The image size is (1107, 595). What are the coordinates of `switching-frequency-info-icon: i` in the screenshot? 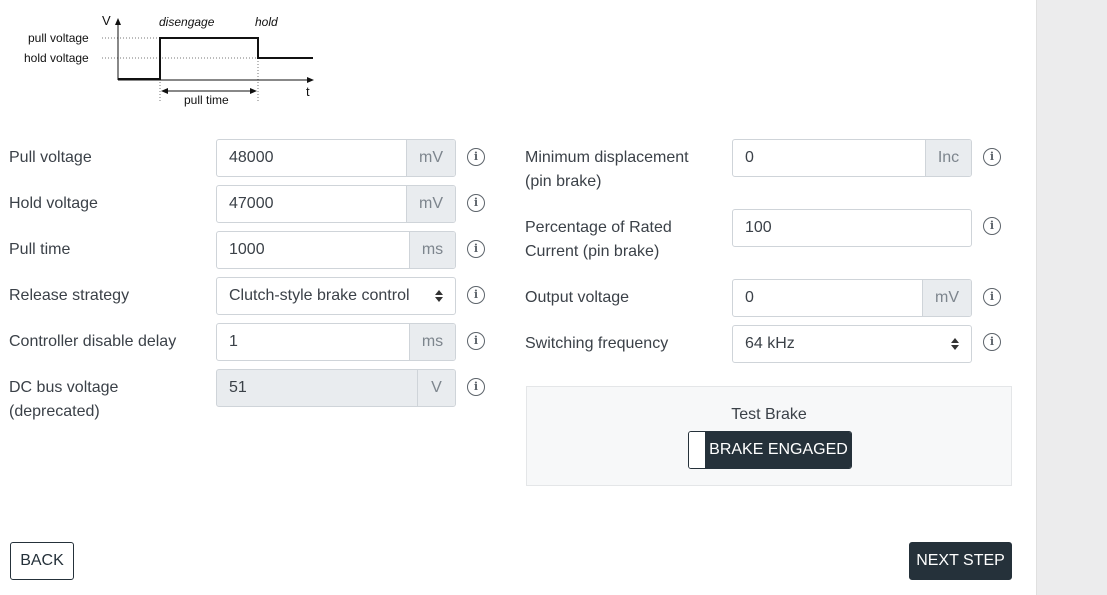 It's located at (992, 342).